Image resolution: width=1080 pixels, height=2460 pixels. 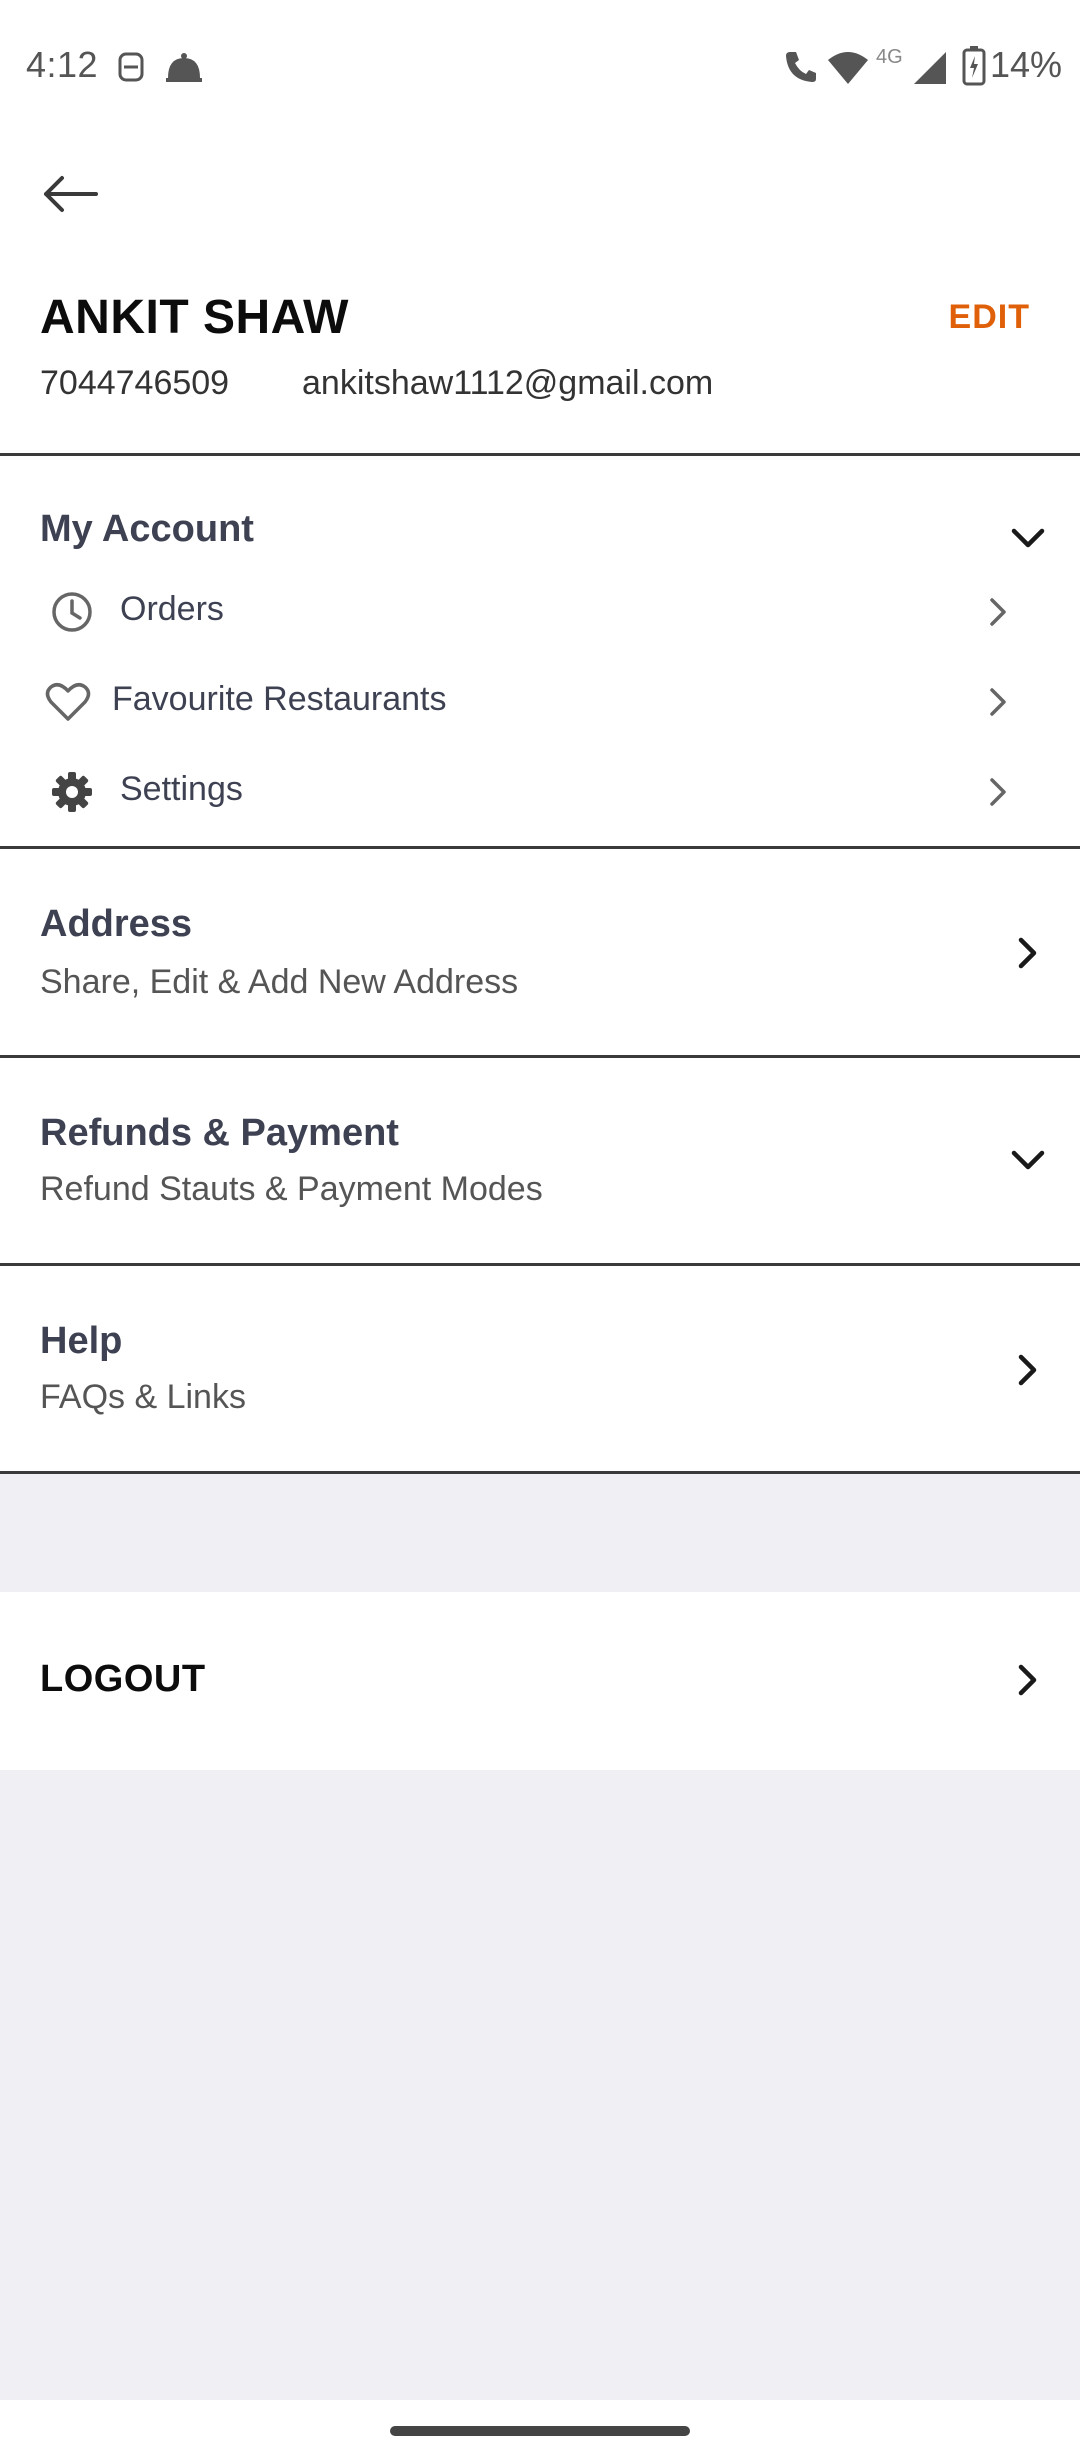 What do you see at coordinates (930, 68) in the screenshot?
I see `signal-icon` at bounding box center [930, 68].